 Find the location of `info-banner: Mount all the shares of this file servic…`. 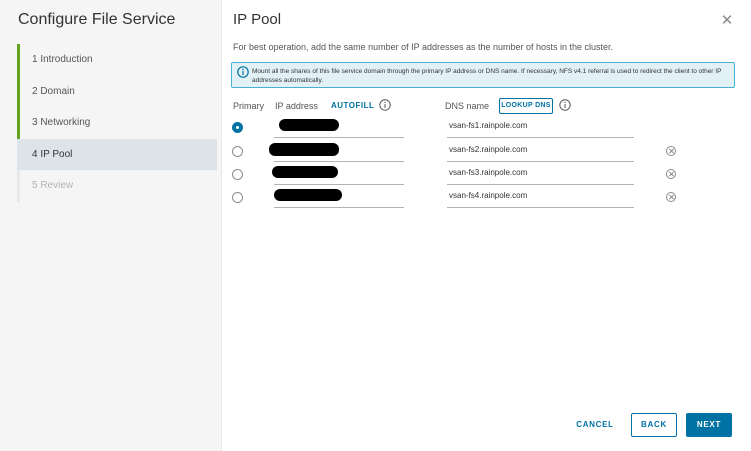

info-banner: Mount all the shares of this file servic… is located at coordinates (483, 75).